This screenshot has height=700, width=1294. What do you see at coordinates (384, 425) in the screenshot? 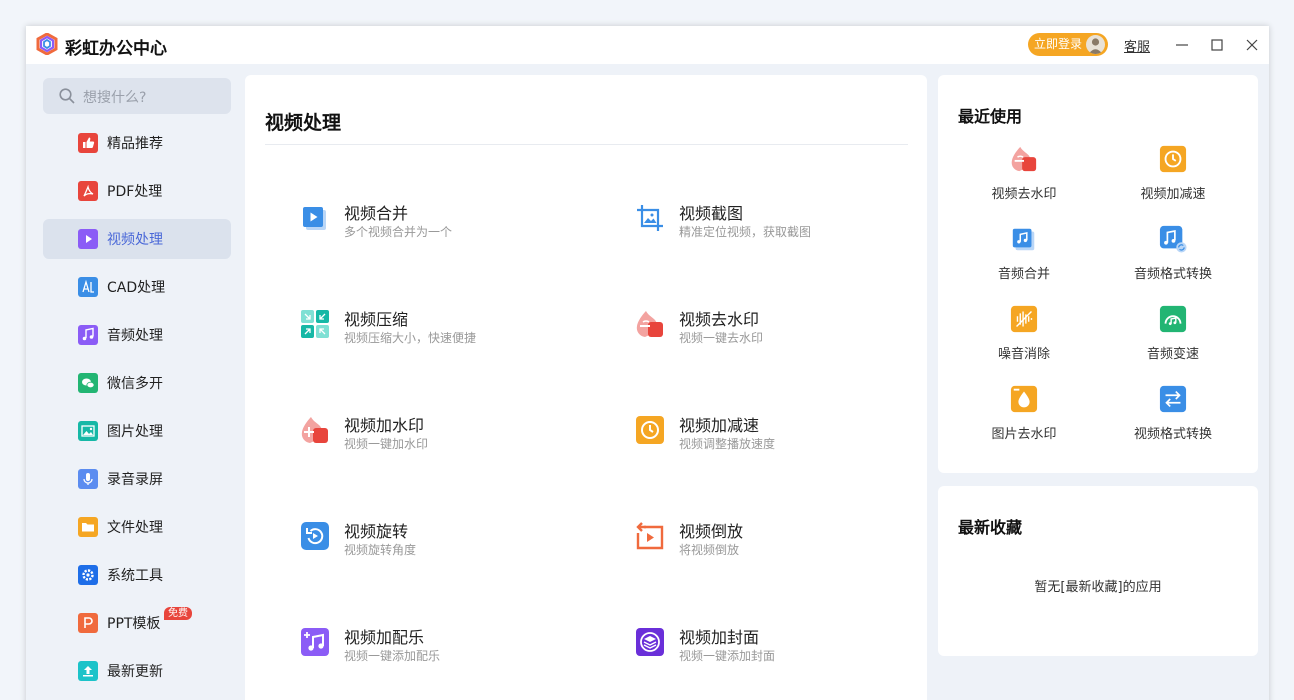
I see `tool-title: 视频加水印` at bounding box center [384, 425].